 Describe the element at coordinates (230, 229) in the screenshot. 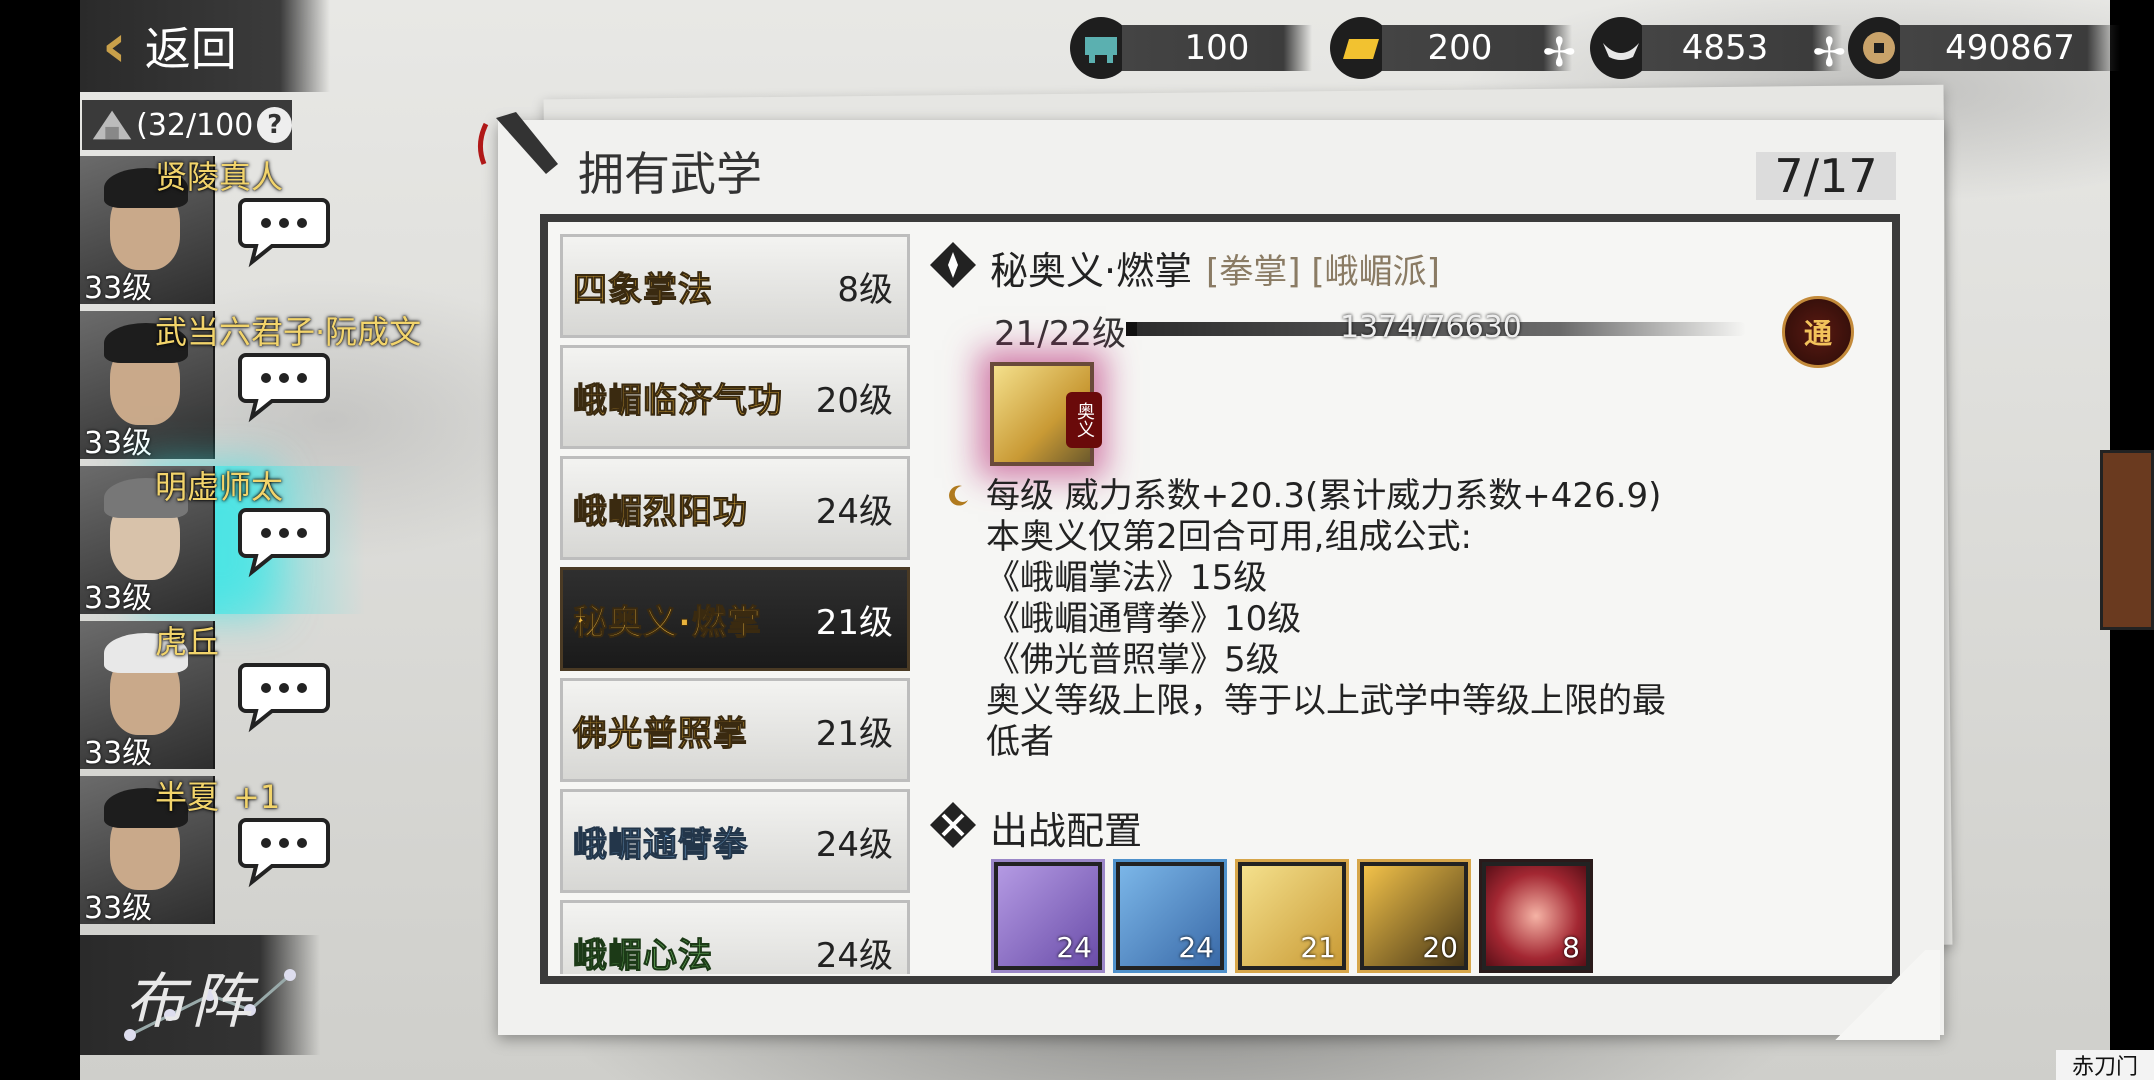

I see `party-member: 贤陵真人 33级` at that location.